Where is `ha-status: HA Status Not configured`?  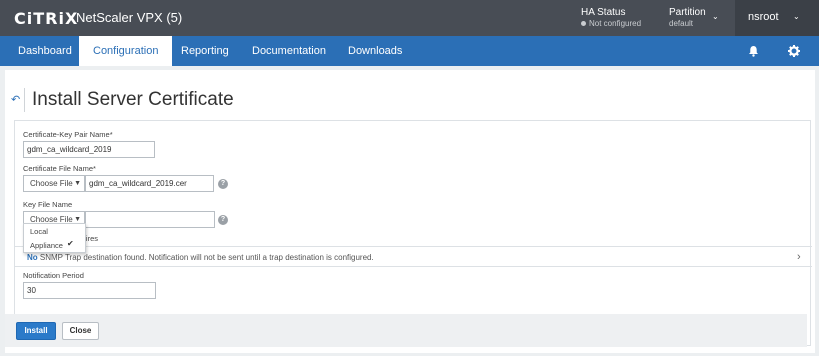
ha-status: HA Status Not configured is located at coordinates (611, 18).